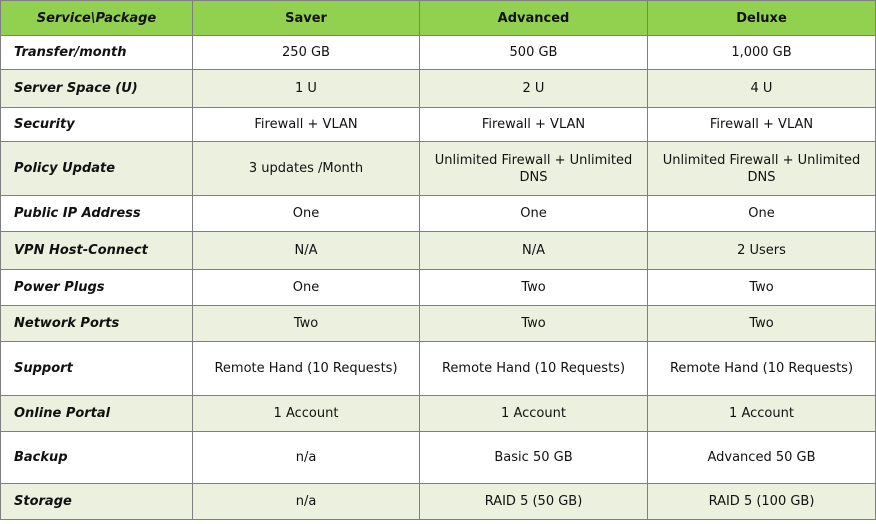 The width and height of the screenshot is (876, 524). What do you see at coordinates (306, 168) in the screenshot?
I see `cell-saver: 3 updates /Month` at bounding box center [306, 168].